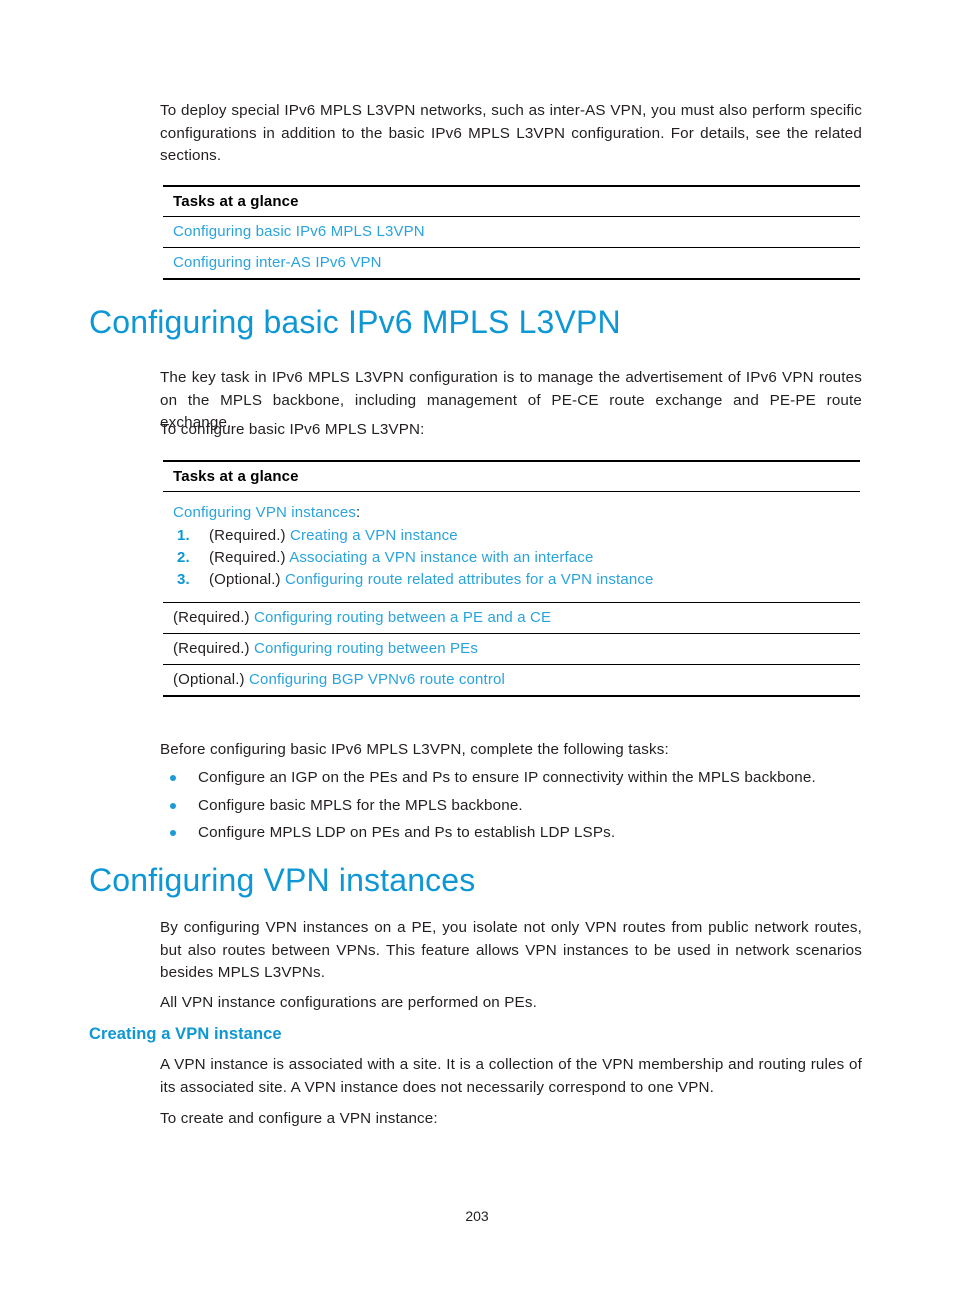 This screenshot has width=954, height=1296. What do you see at coordinates (183, 557) in the screenshot?
I see `step-number: 2.` at bounding box center [183, 557].